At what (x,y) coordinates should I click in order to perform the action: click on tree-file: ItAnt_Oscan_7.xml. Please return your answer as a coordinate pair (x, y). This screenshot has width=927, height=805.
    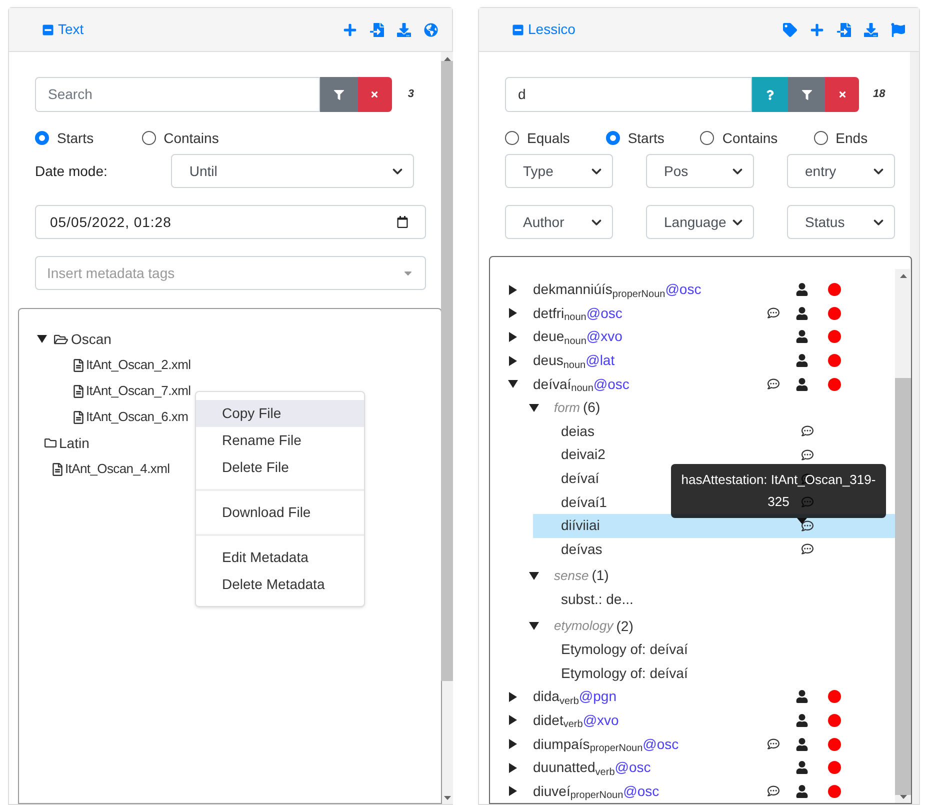
    Looking at the image, I should click on (138, 391).